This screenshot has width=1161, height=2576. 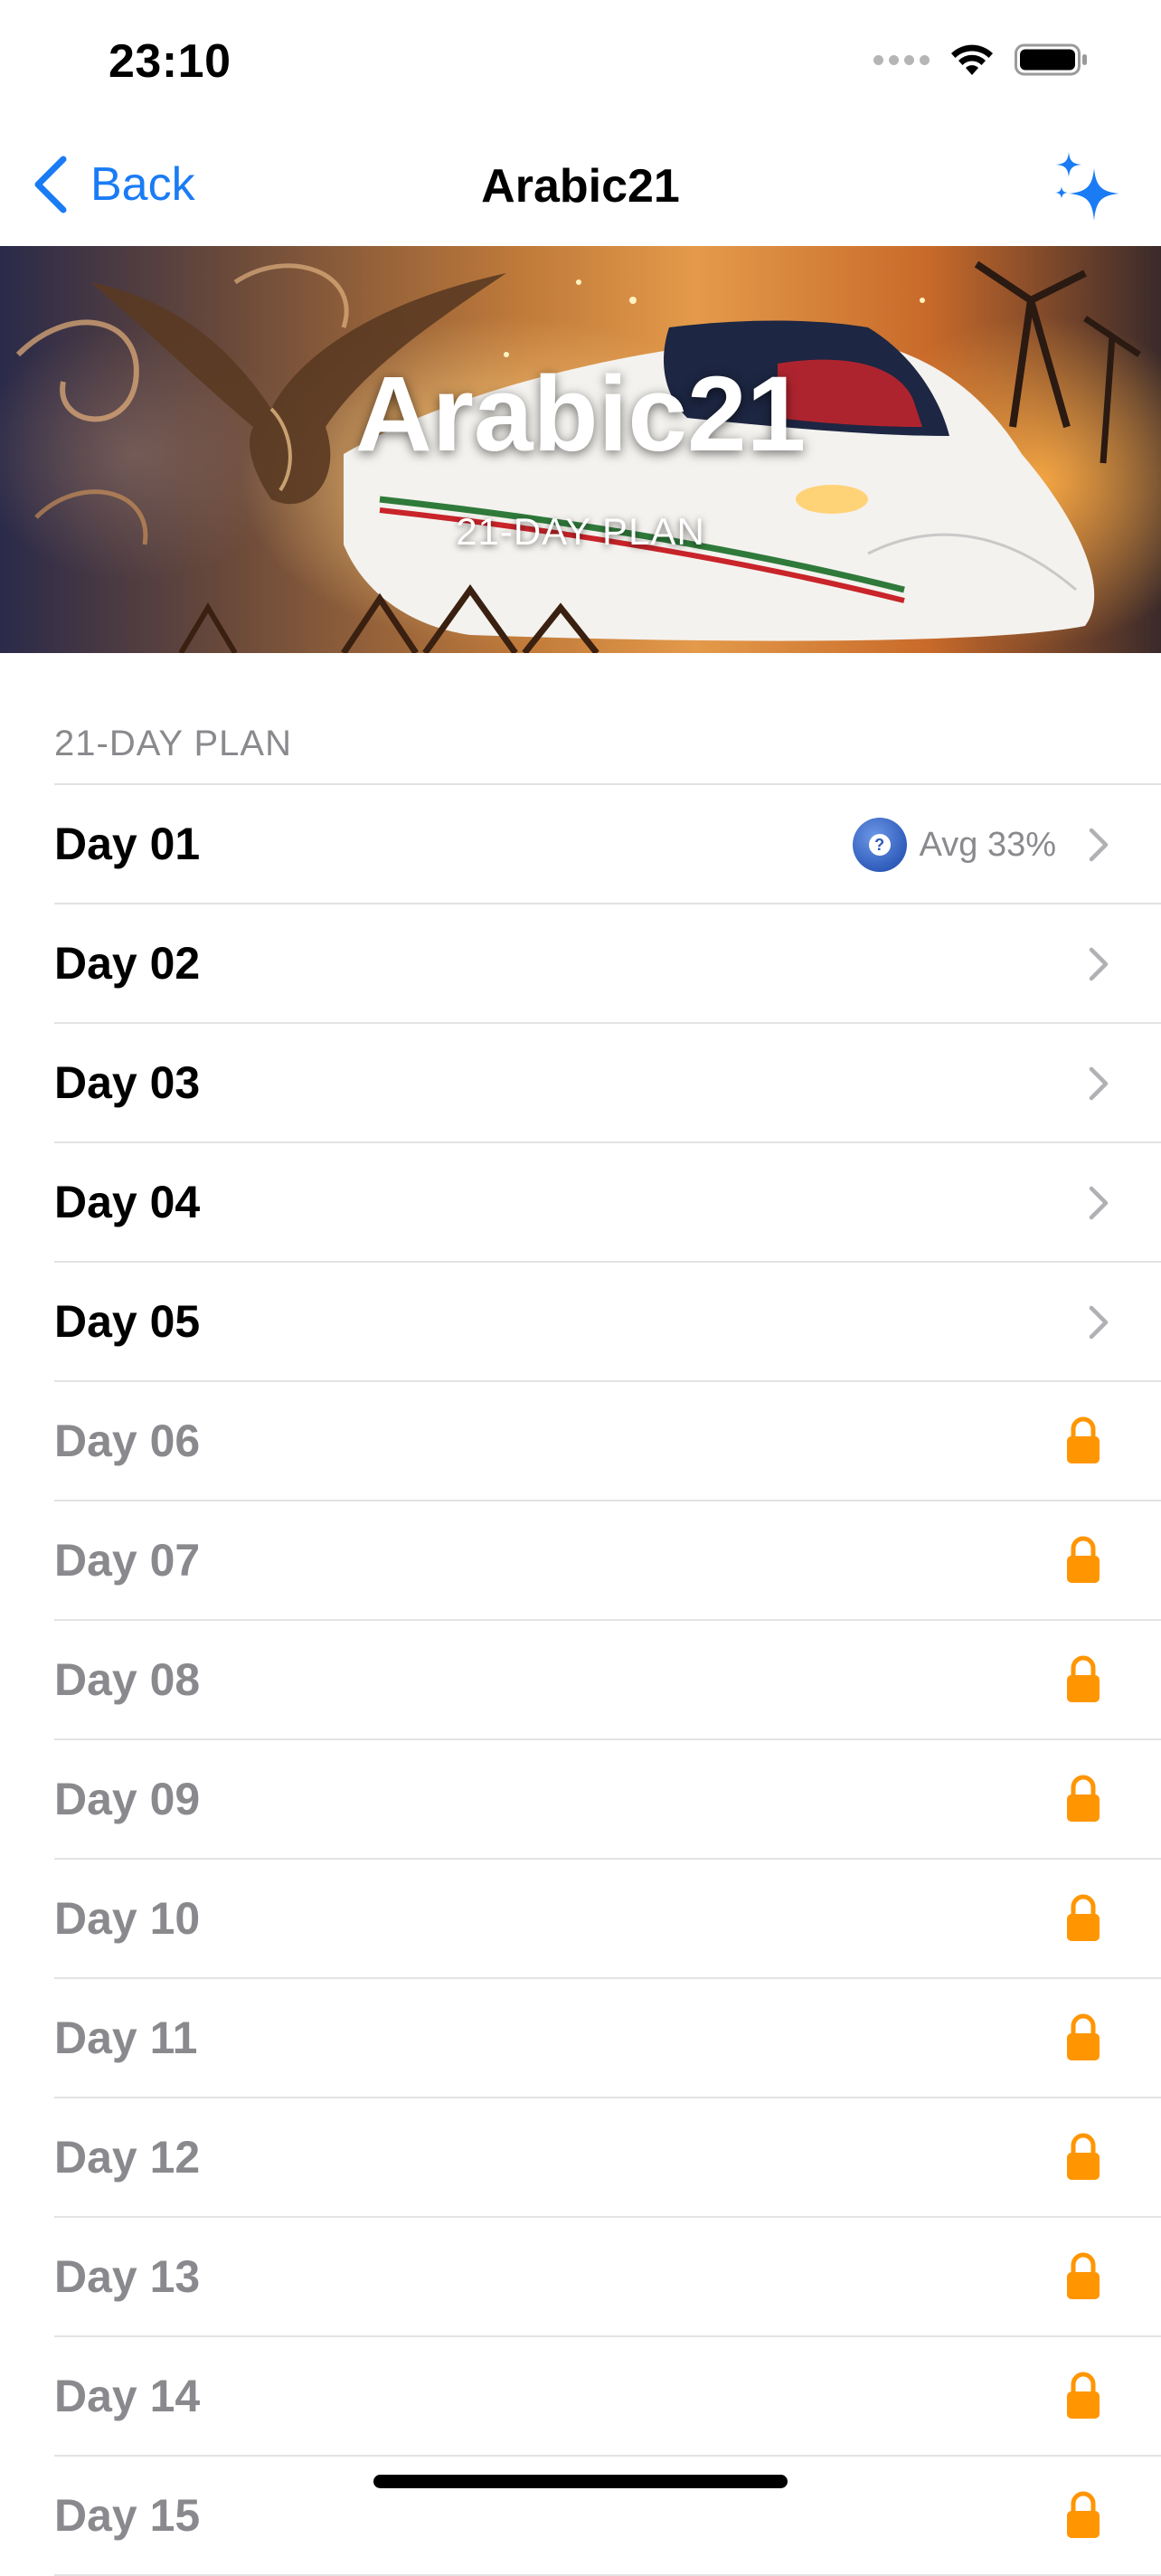 I want to click on status-time: 23:10, so click(x=170, y=62).